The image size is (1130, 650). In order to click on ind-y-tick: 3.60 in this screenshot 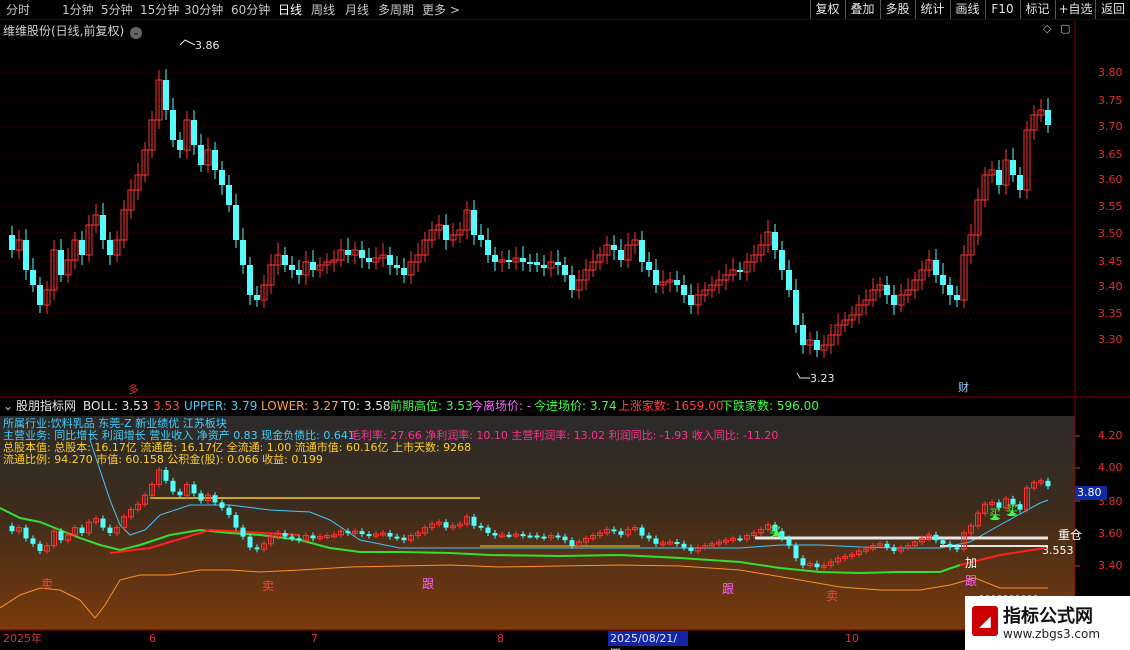, I will do `click(1110, 533)`.